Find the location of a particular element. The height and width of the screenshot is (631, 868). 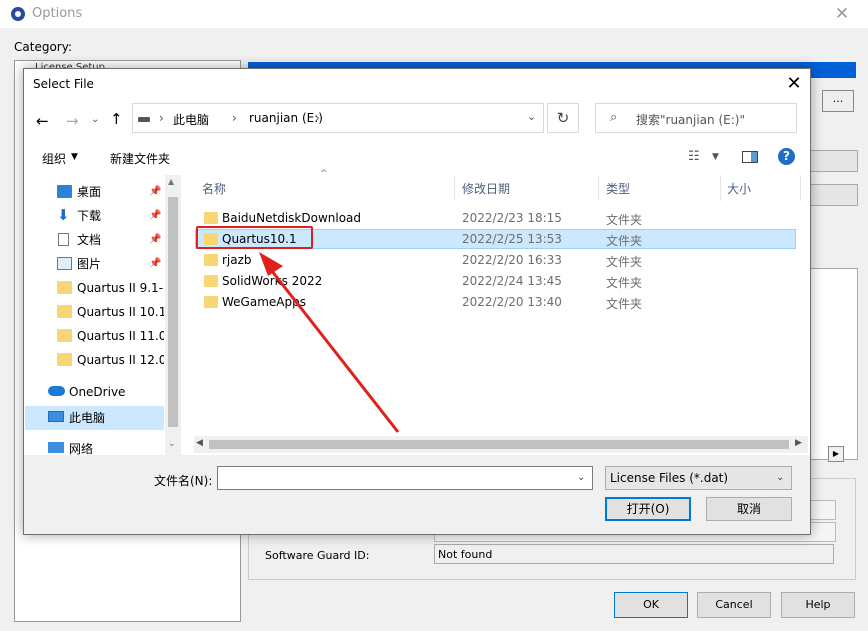

annotation-arrow-icon is located at coordinates (329, 342).